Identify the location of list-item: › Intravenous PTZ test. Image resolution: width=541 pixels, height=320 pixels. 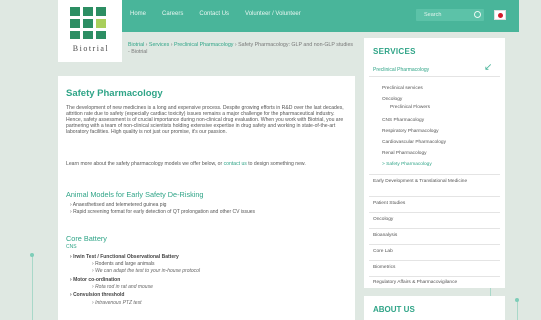
(117, 303).